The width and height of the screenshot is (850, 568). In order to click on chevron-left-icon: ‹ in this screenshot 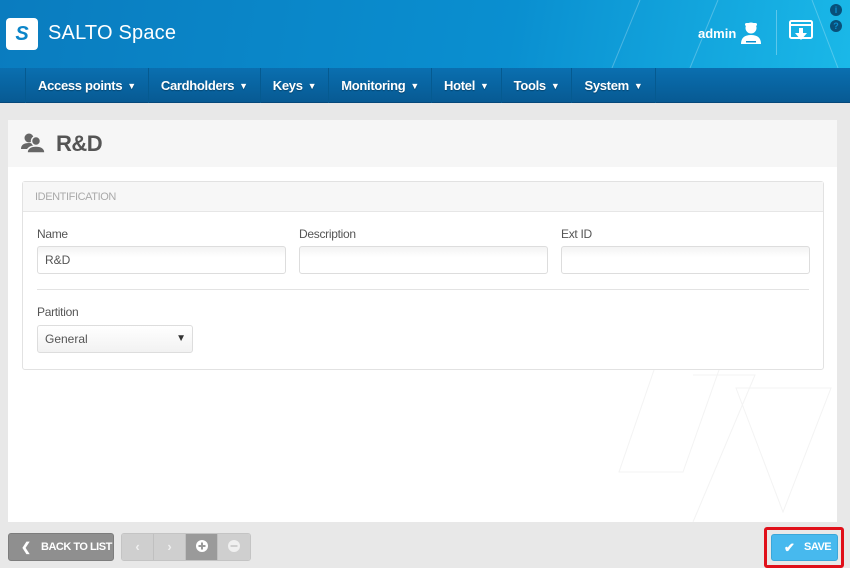, I will do `click(137, 546)`.